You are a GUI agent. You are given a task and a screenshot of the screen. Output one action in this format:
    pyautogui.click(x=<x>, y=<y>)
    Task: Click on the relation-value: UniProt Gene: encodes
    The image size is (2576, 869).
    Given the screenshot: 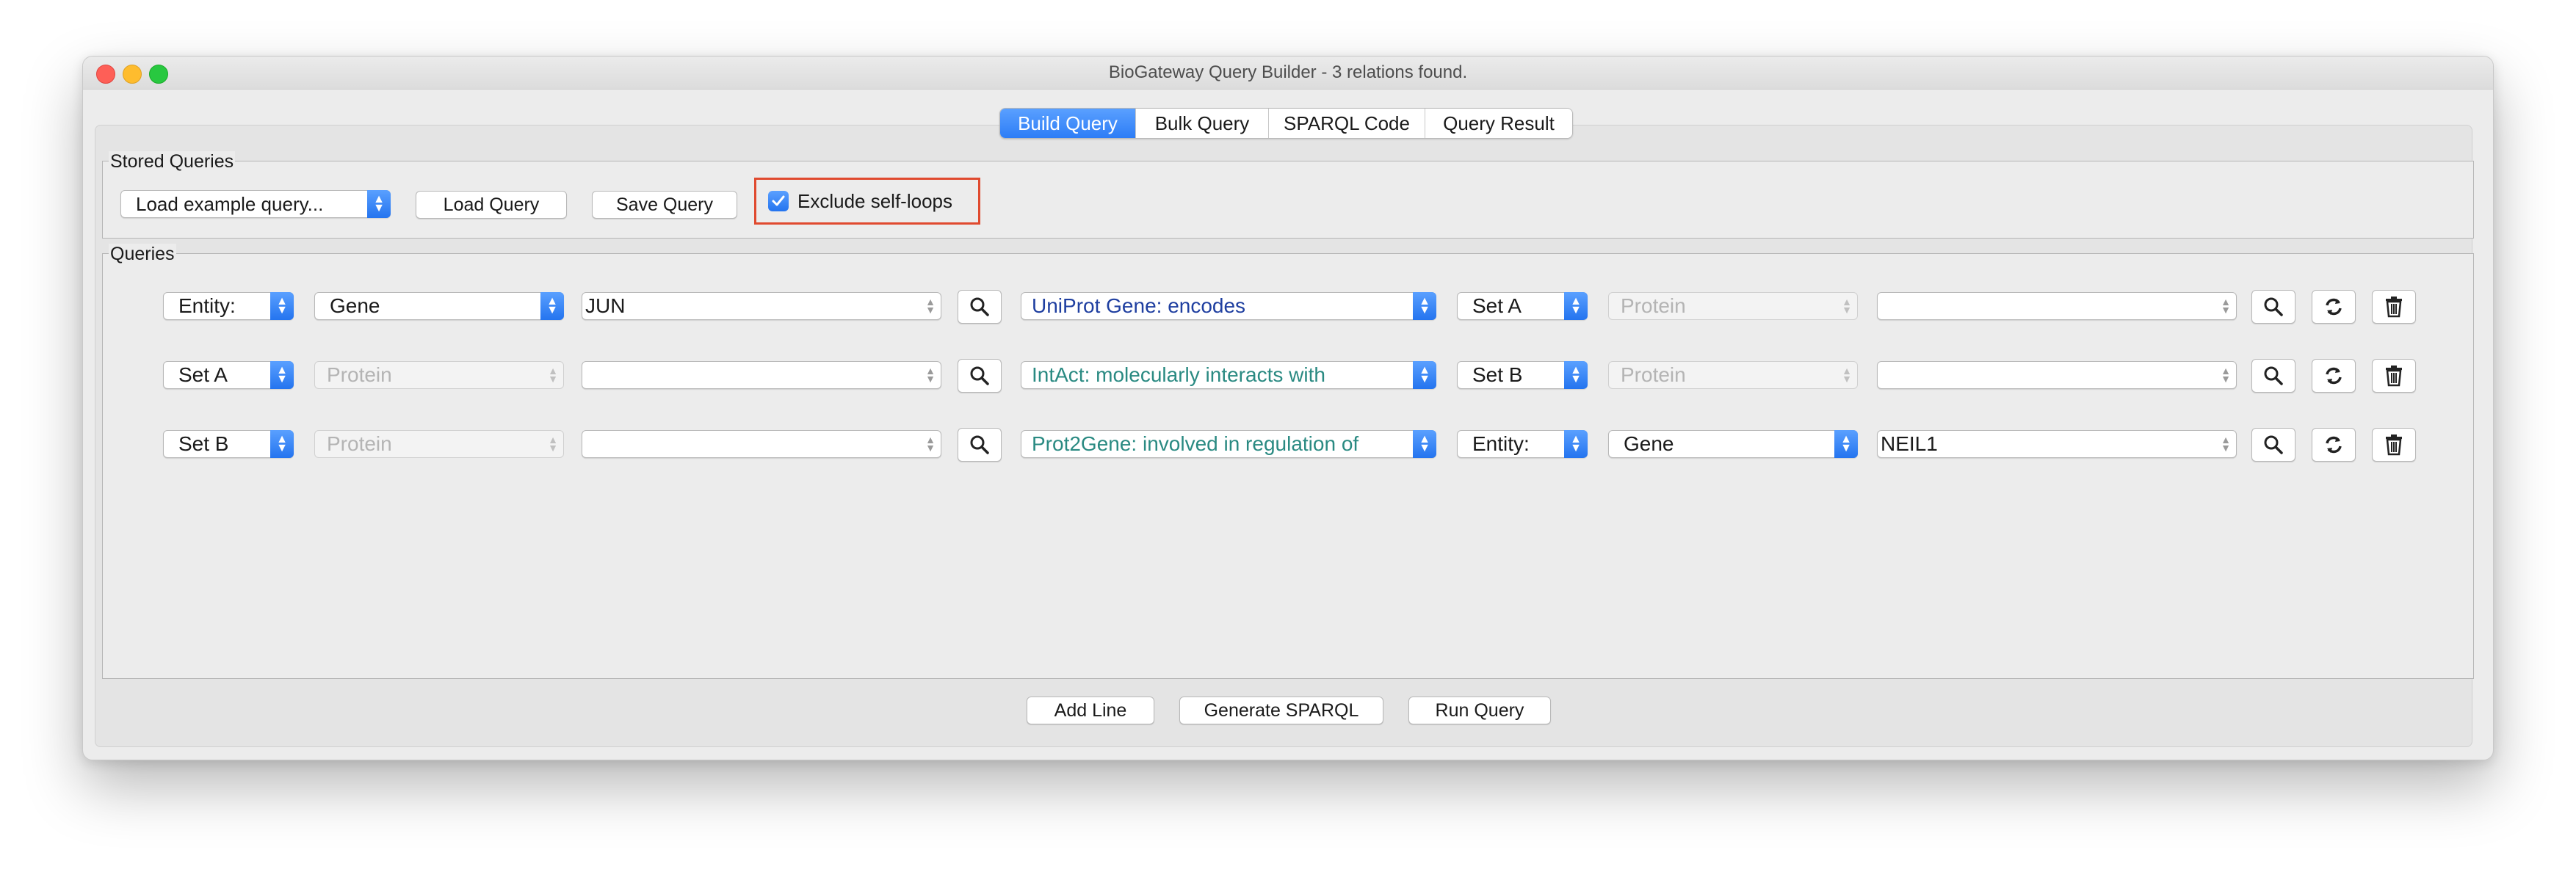 What is the action you would take?
    pyautogui.click(x=1139, y=305)
    